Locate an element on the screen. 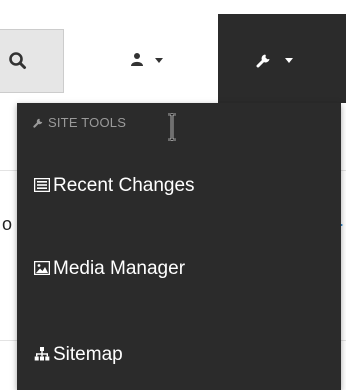 The height and width of the screenshot is (390, 346). sitemap-icon is located at coordinates (42, 354).